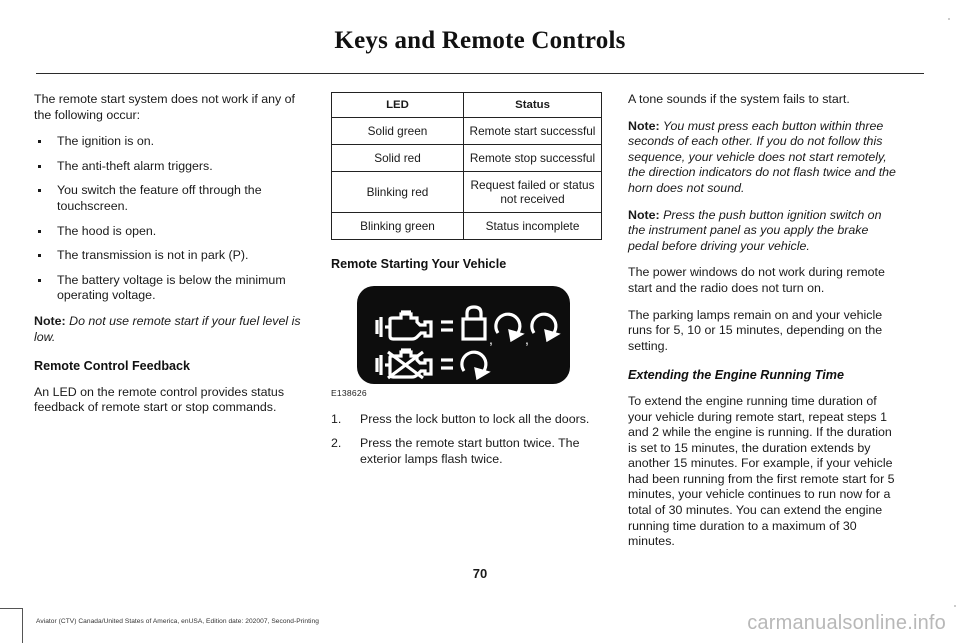 The image size is (960, 643). I want to click on page-number: 70, so click(480, 573).